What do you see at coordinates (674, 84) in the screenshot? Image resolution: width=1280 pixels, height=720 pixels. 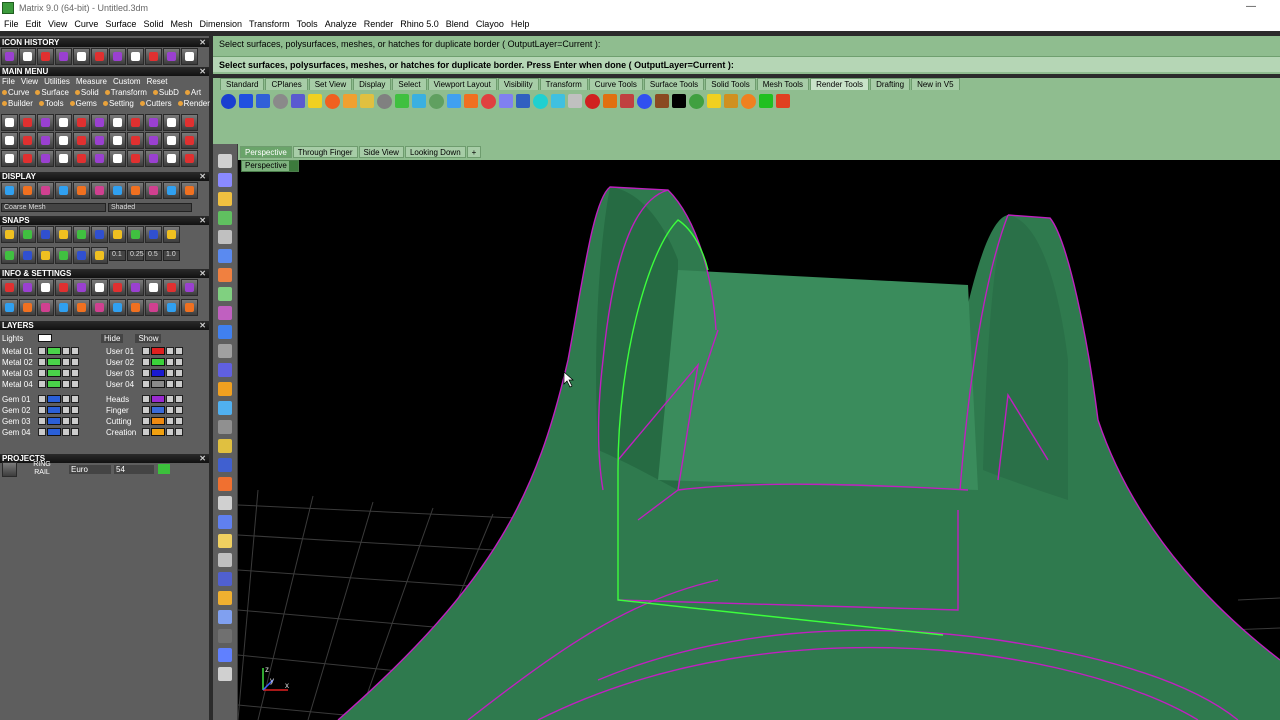 I see `tab-surface-tools: Surface Tools` at bounding box center [674, 84].